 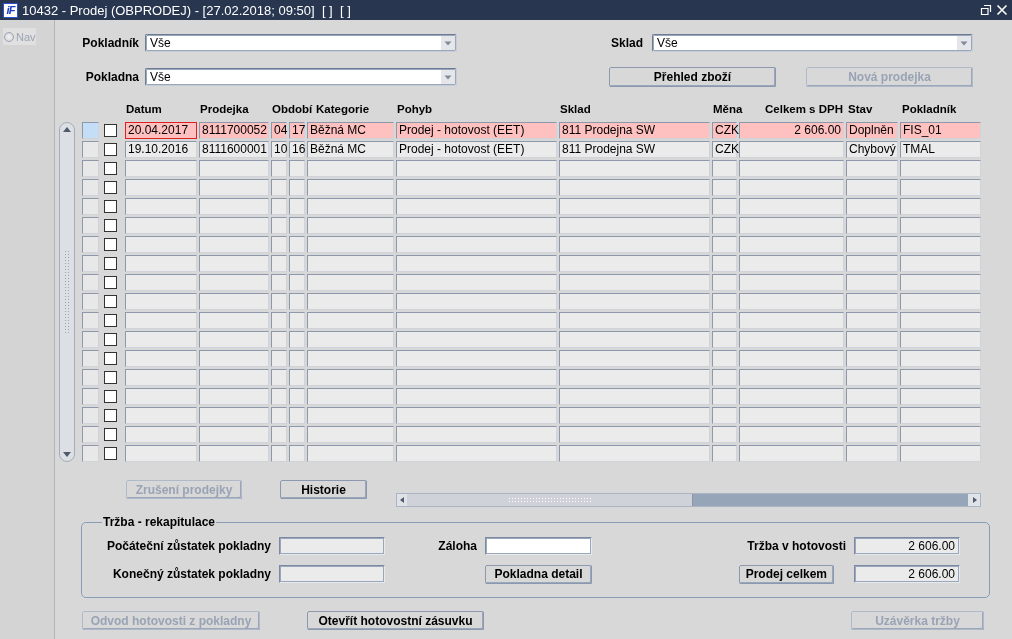 What do you see at coordinates (627, 43) in the screenshot?
I see `filter-label: Sklad` at bounding box center [627, 43].